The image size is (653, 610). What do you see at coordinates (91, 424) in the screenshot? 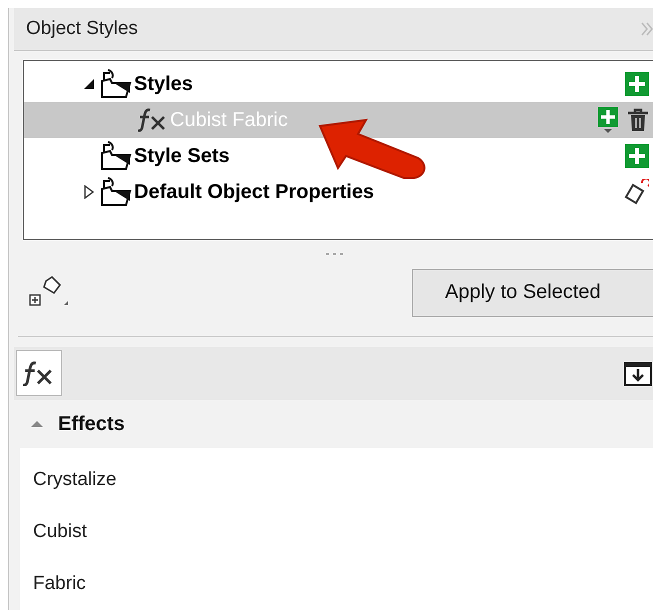
I see `section-title: Effects` at bounding box center [91, 424].